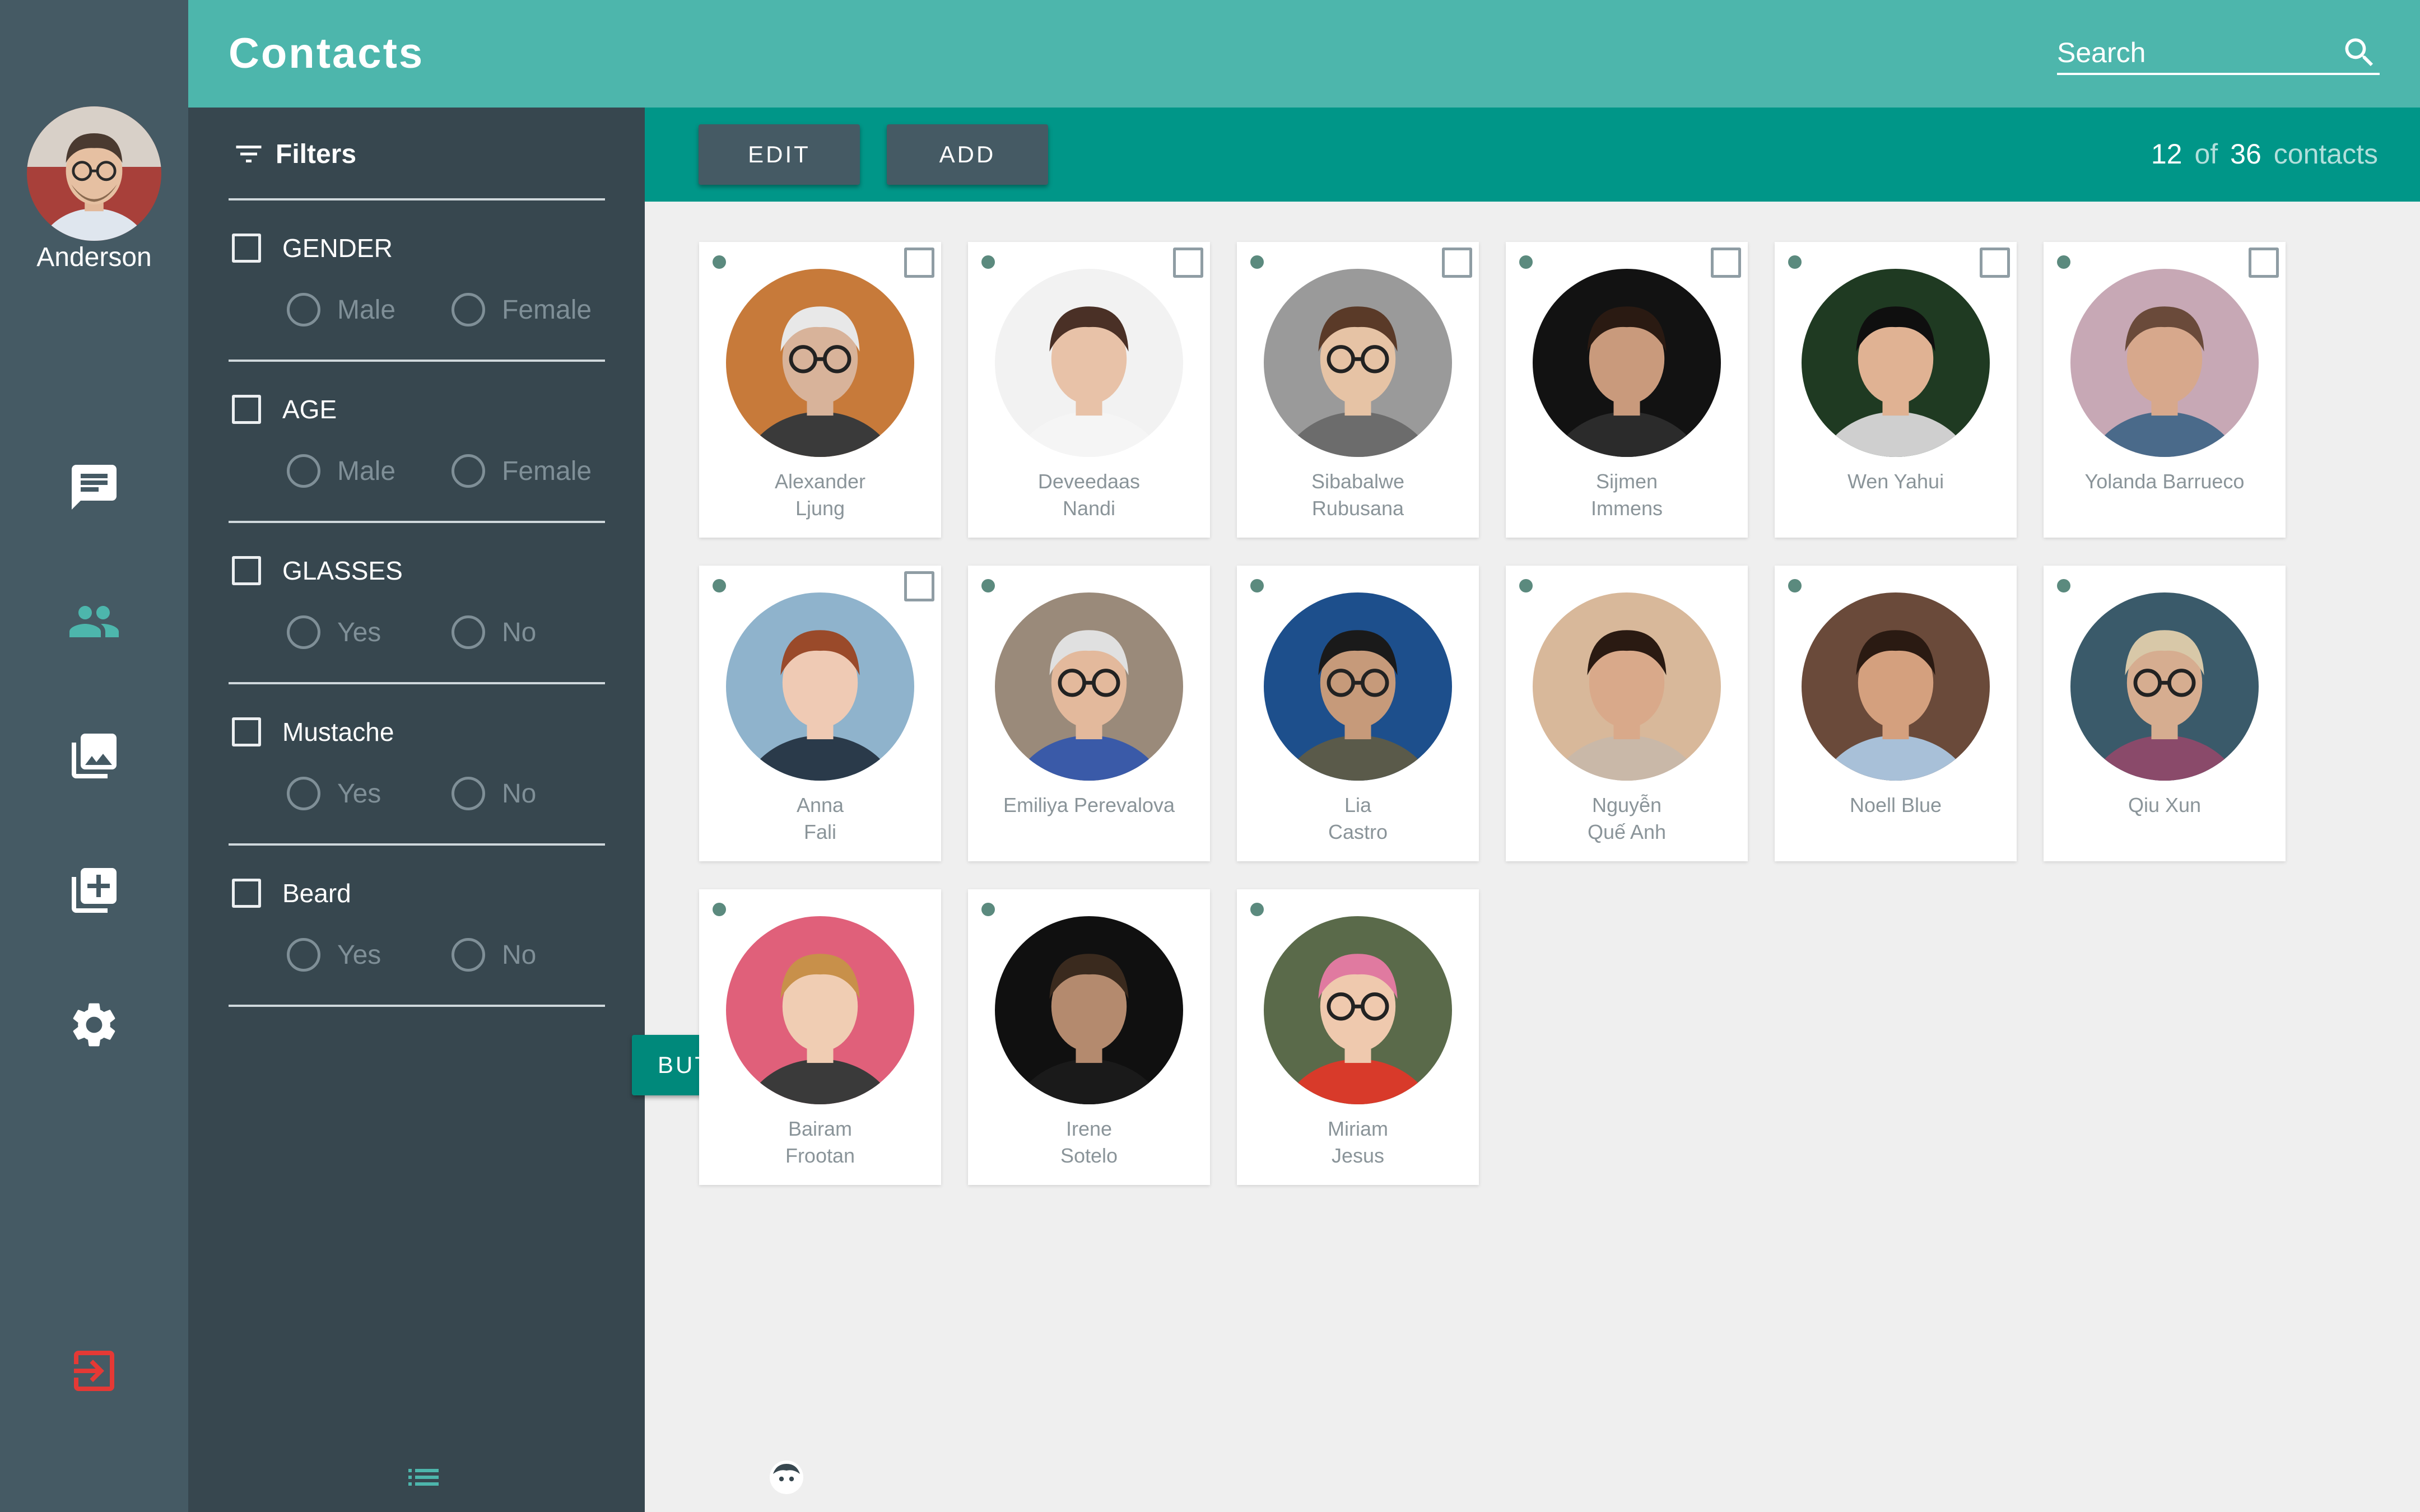 The width and height of the screenshot is (2420, 1512). Describe the element at coordinates (327, 54) in the screenshot. I see `page-title: Contacts` at that location.